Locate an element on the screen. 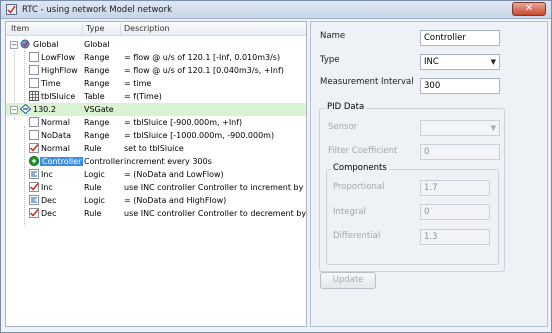  tree-item-type: Global is located at coordinates (97, 44).